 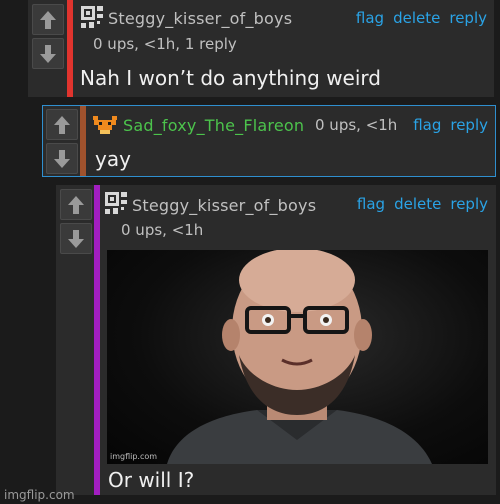 What do you see at coordinates (113, 159) in the screenshot?
I see `comment-text: yay` at bounding box center [113, 159].